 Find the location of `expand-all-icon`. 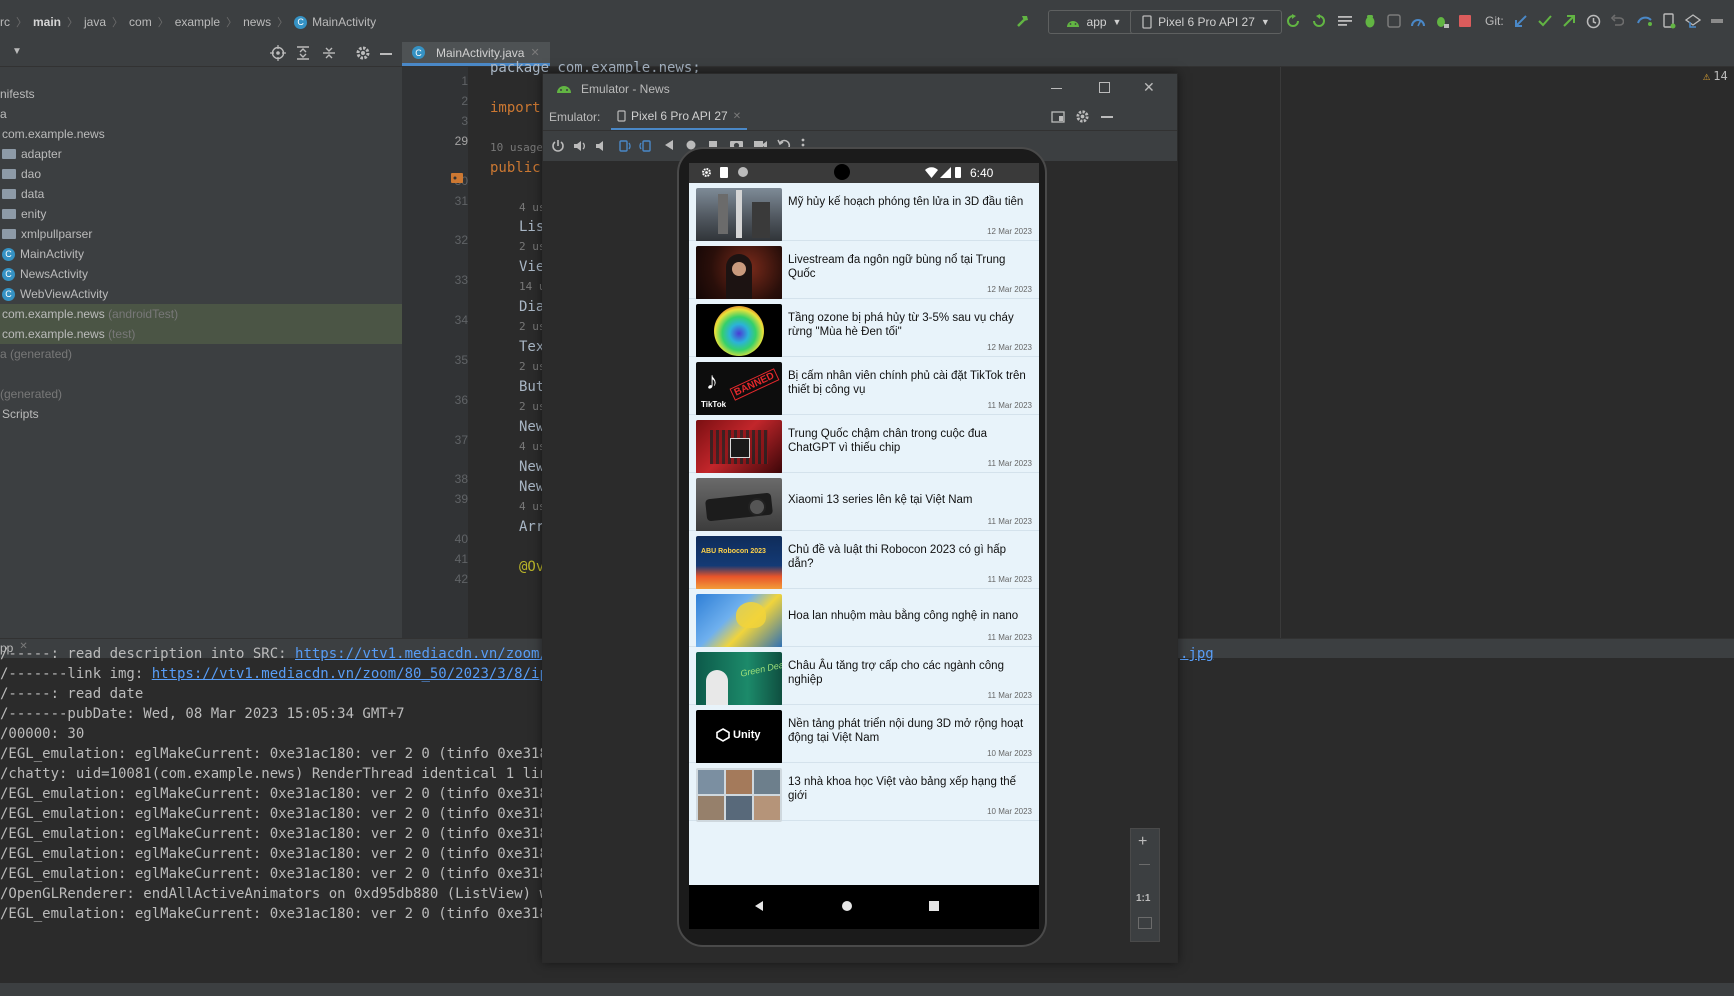

expand-all-icon is located at coordinates (303, 53).